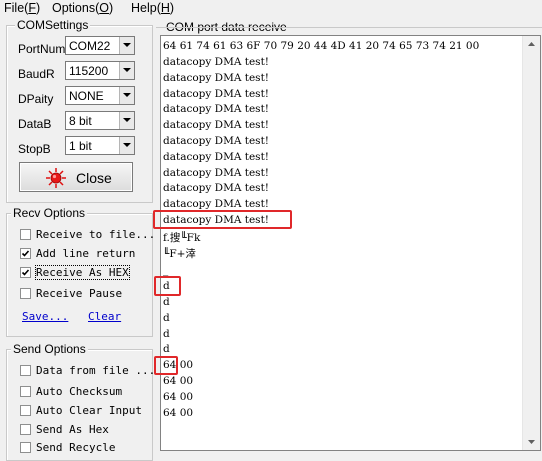  I want to click on red-light-icon, so click(56, 178).